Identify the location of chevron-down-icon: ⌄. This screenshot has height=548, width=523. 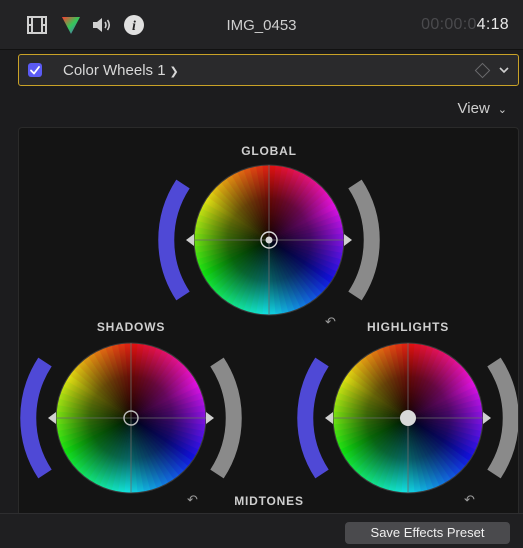
(502, 110).